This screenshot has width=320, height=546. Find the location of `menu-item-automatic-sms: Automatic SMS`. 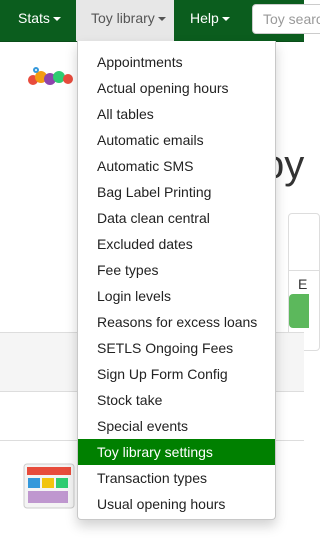

menu-item-automatic-sms: Automatic SMS is located at coordinates (176, 166).